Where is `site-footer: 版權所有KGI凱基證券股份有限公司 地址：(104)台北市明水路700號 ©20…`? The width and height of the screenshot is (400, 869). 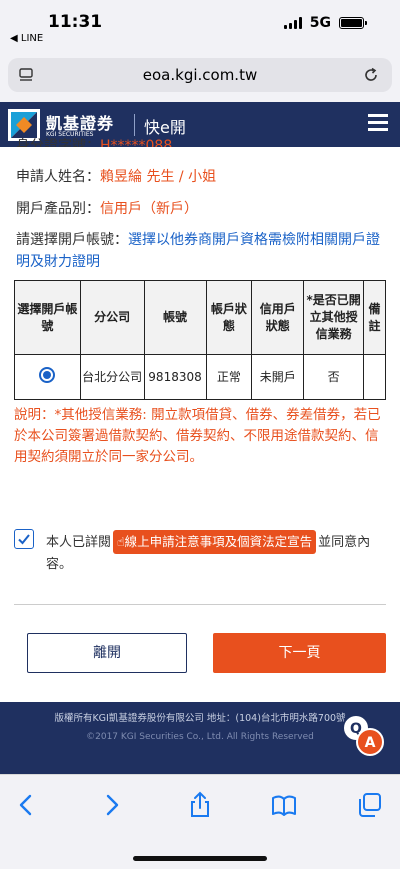
site-footer: 版權所有KGI凱基證券股份有限公司 地址：(104)台北市明水路700號 ©20… is located at coordinates (200, 738).